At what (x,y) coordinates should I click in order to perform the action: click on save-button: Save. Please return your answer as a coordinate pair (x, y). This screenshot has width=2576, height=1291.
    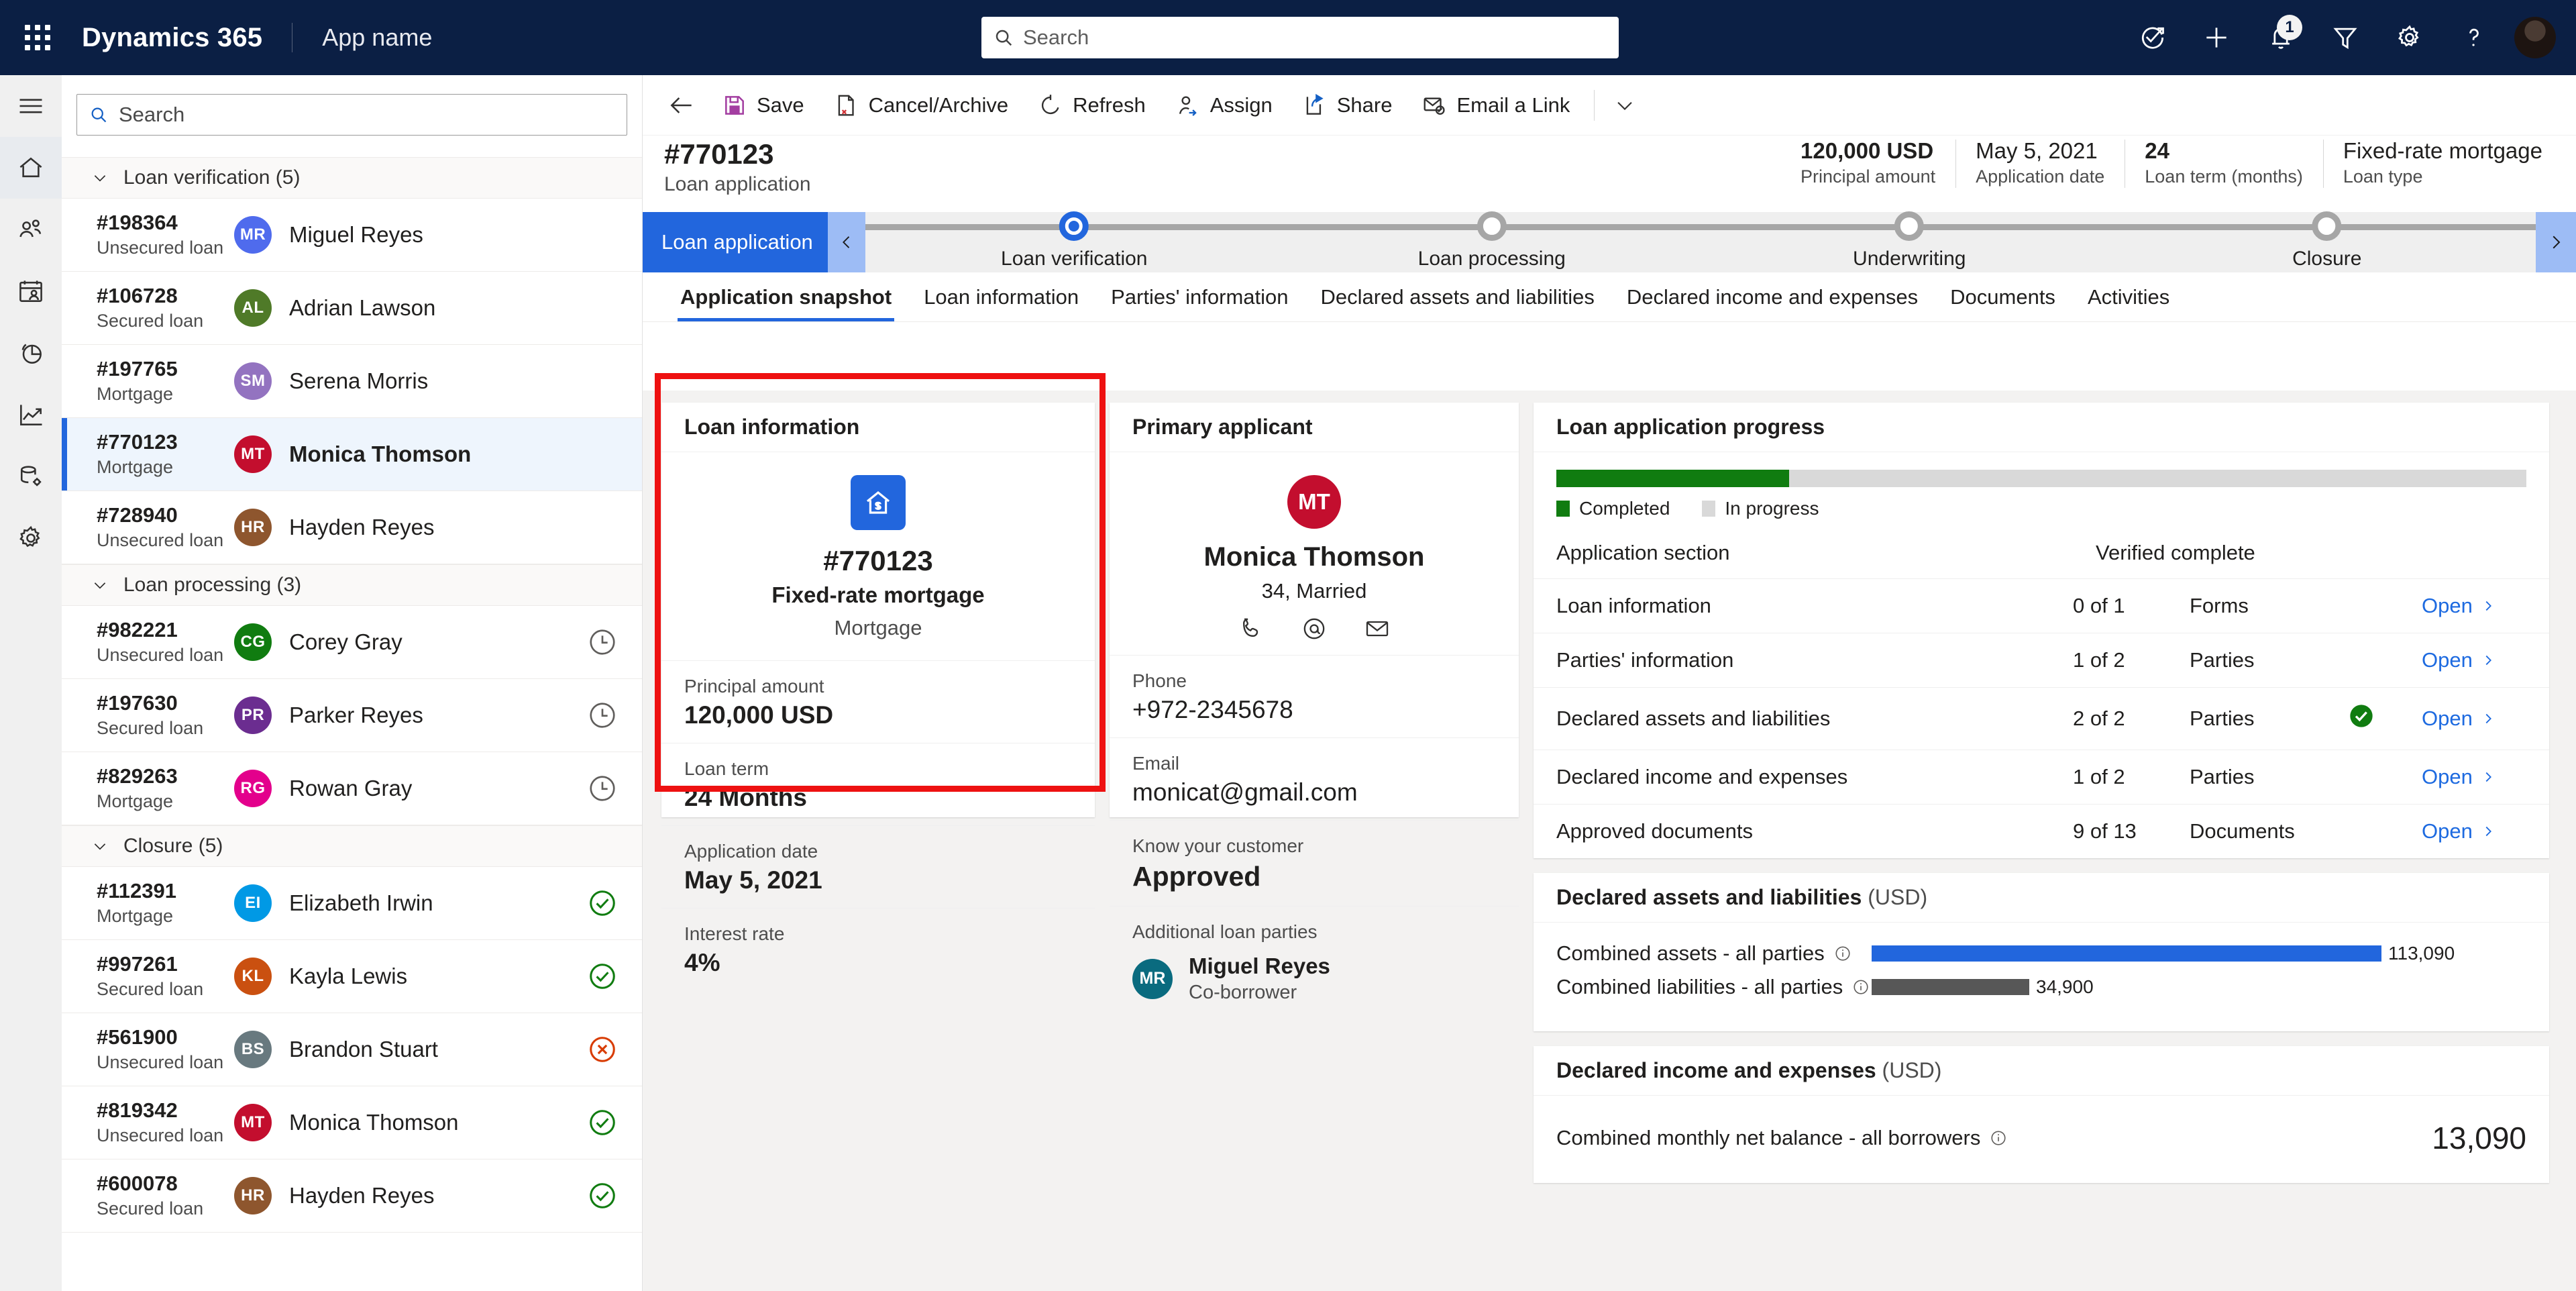
    Looking at the image, I should click on (763, 105).